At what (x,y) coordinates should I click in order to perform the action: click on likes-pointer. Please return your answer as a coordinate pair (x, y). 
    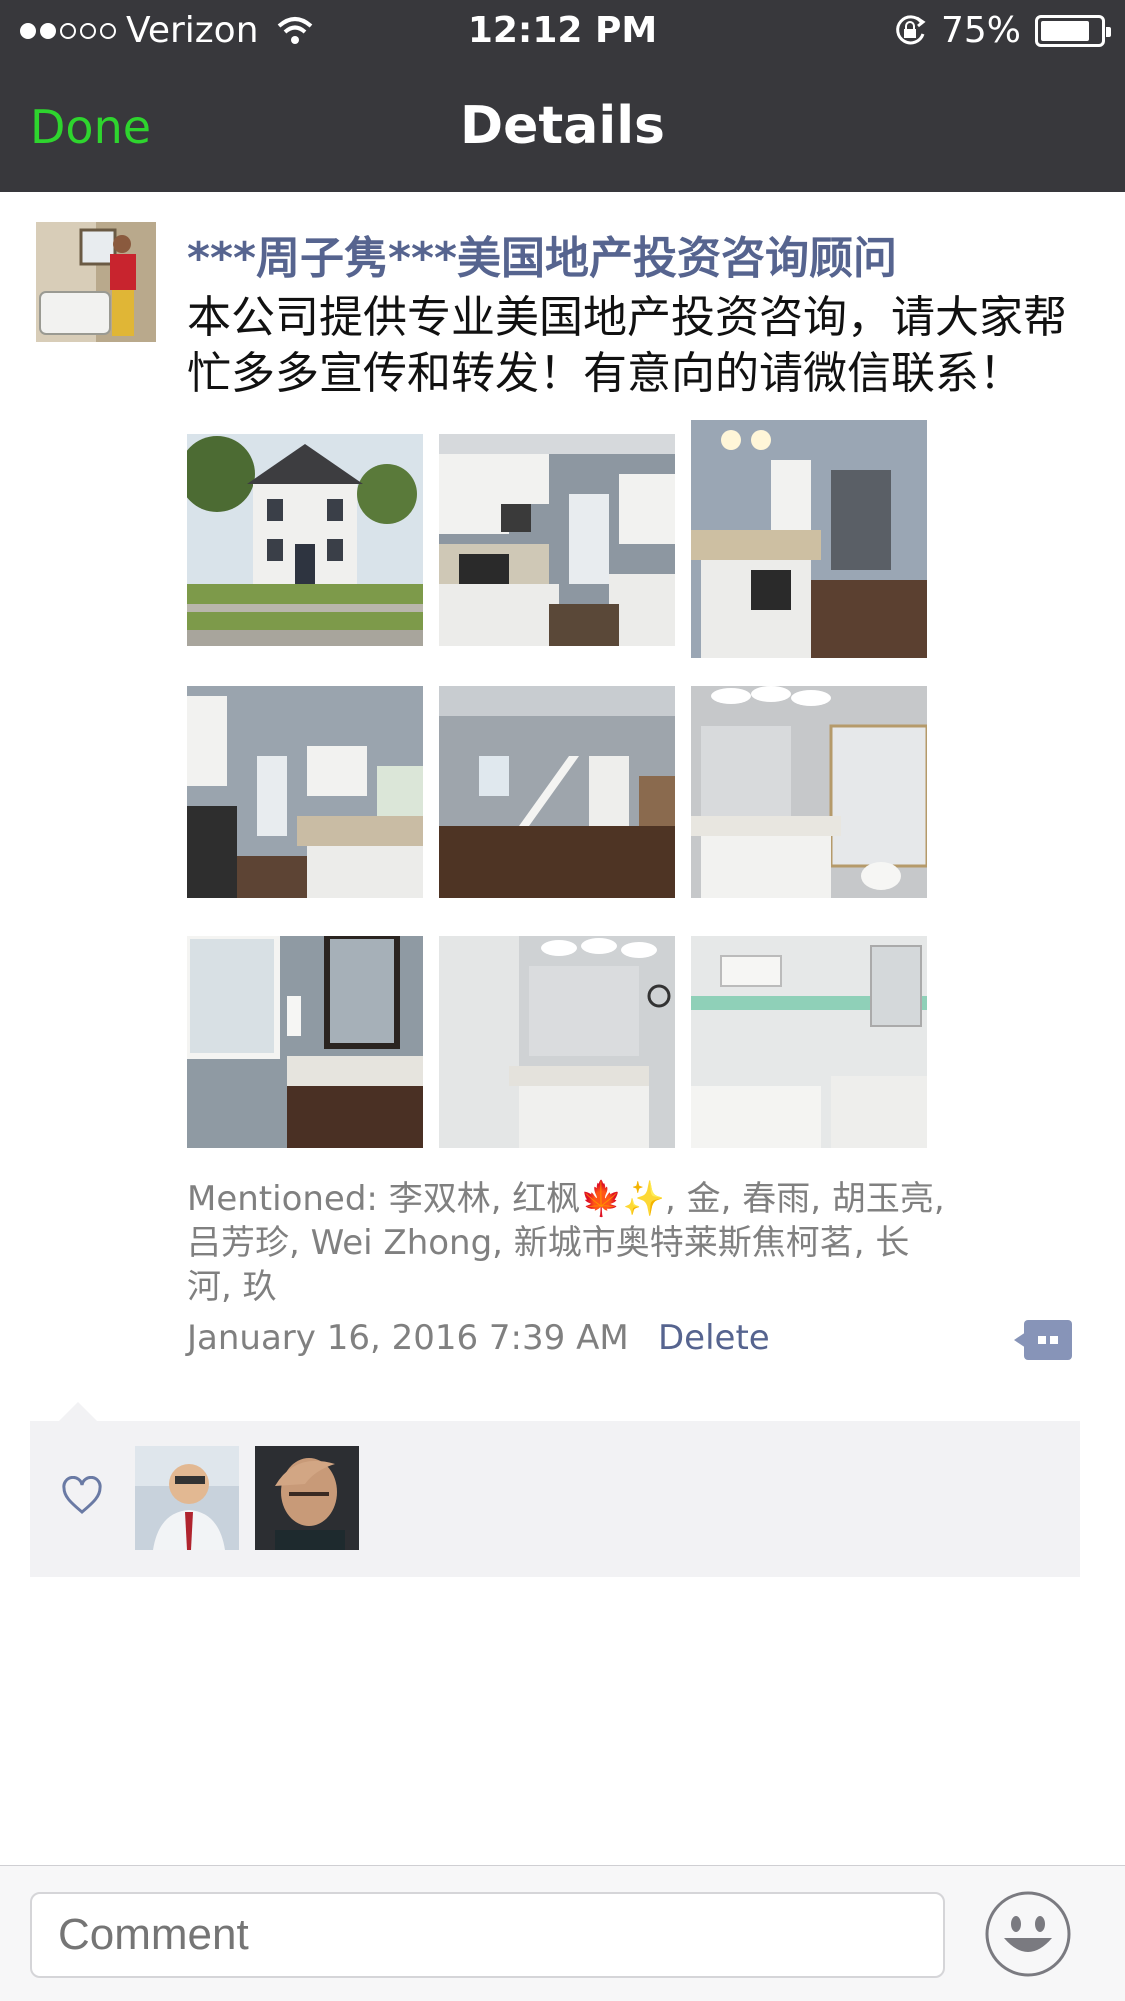
    Looking at the image, I should click on (78, 1412).